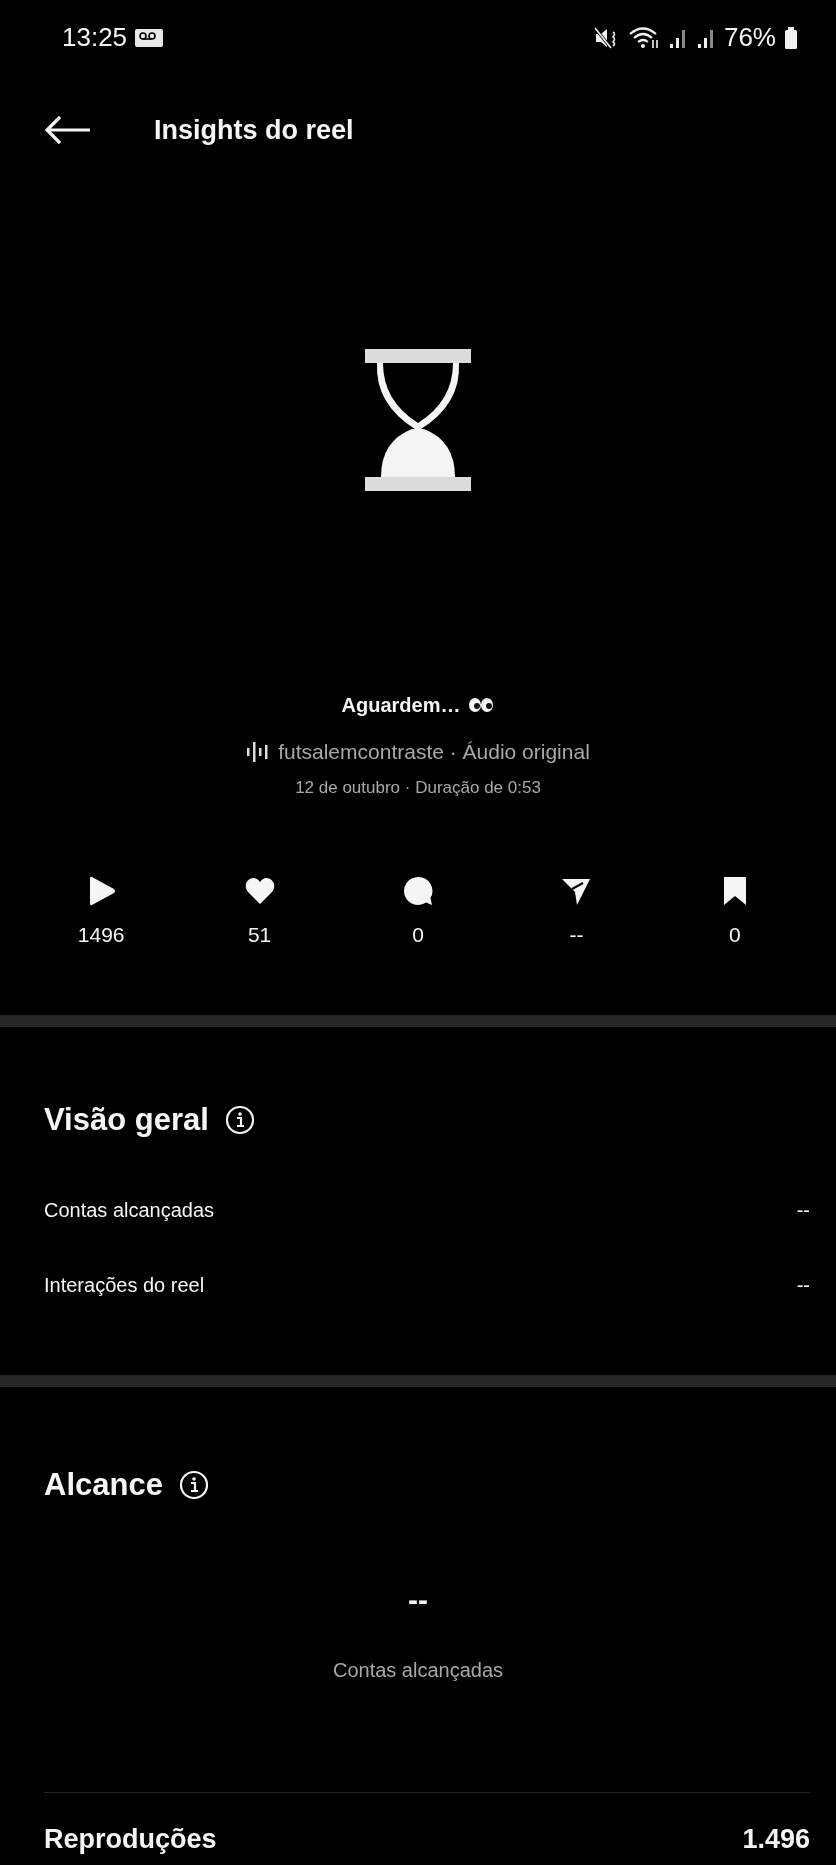  I want to click on metric-label: Reproduções, so click(130, 1839).